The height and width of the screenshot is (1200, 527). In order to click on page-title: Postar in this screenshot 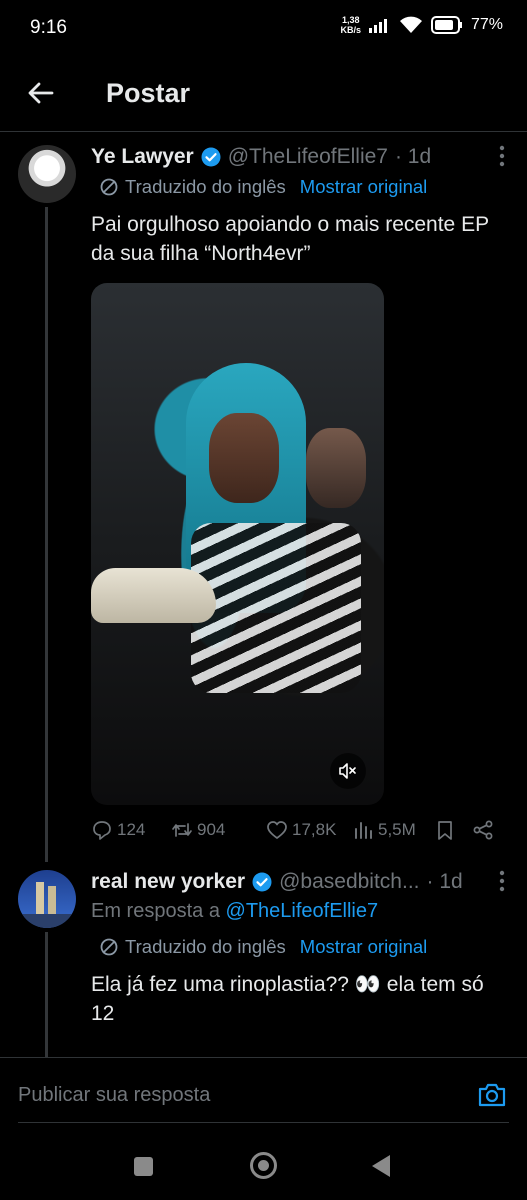, I will do `click(148, 93)`.